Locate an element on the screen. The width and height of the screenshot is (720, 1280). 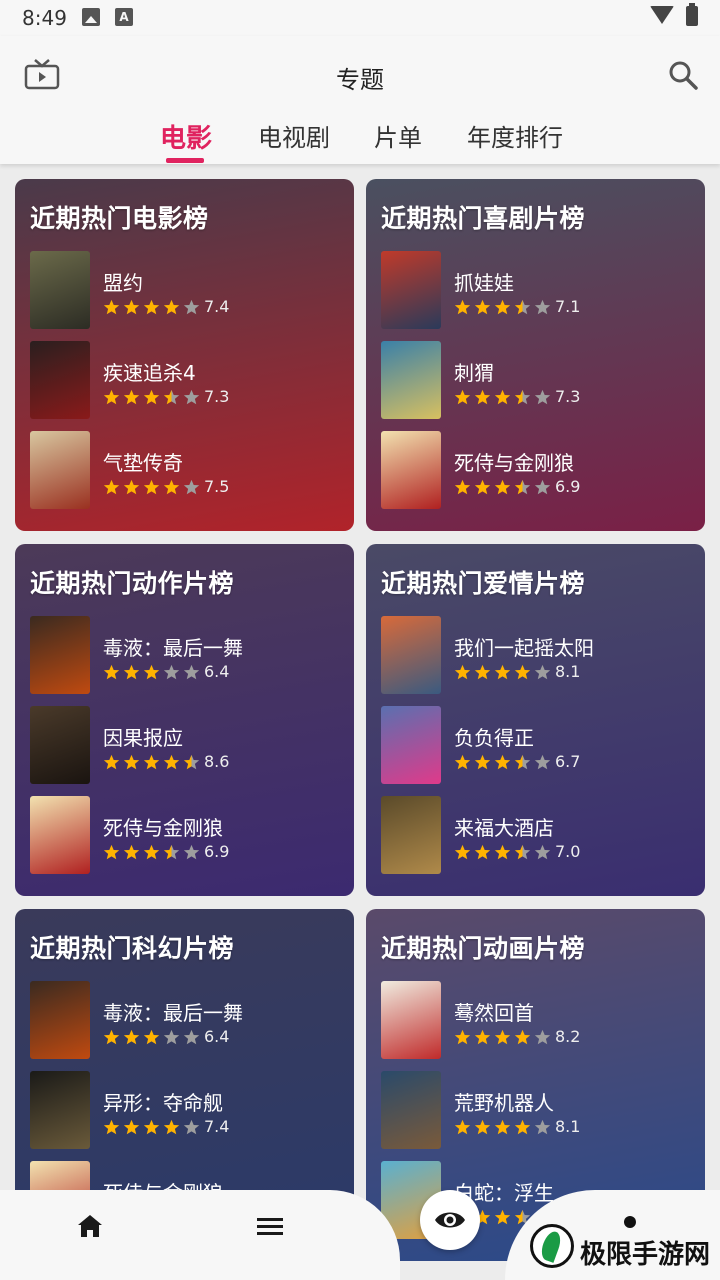
a-notification-icon: A is located at coordinates (124, 17).